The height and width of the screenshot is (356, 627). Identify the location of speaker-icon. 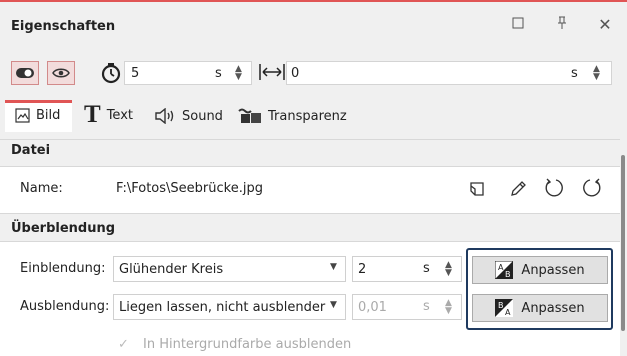
(164, 116).